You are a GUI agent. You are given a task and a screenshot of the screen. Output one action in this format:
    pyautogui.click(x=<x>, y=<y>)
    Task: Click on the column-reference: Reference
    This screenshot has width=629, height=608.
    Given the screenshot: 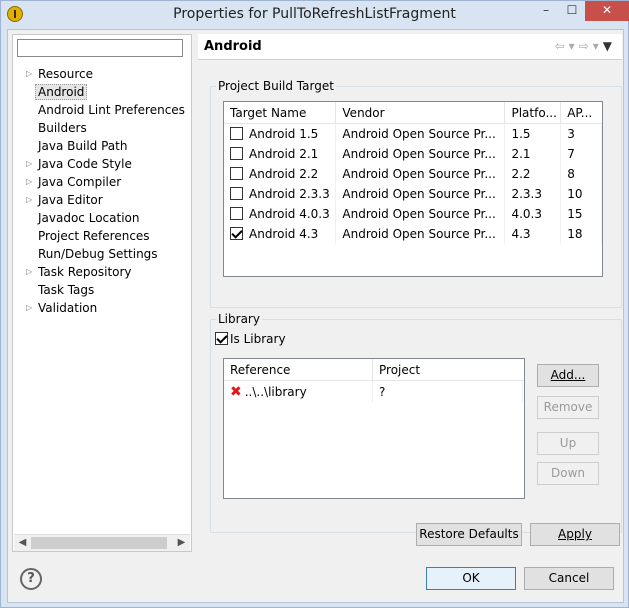 What is the action you would take?
    pyautogui.click(x=298, y=369)
    